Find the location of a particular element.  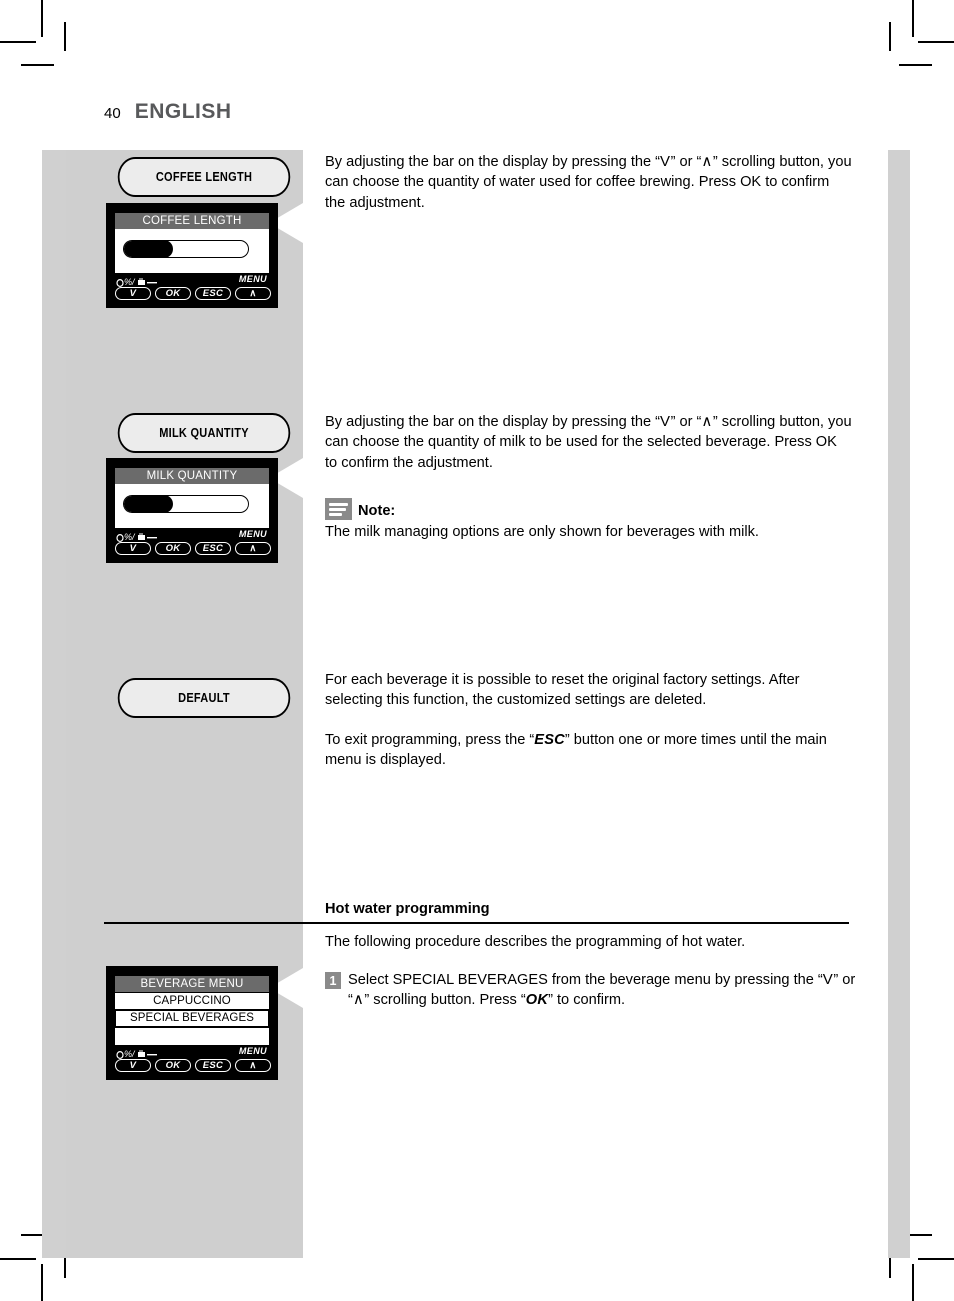

step-1-number: 1 is located at coordinates (333, 980).